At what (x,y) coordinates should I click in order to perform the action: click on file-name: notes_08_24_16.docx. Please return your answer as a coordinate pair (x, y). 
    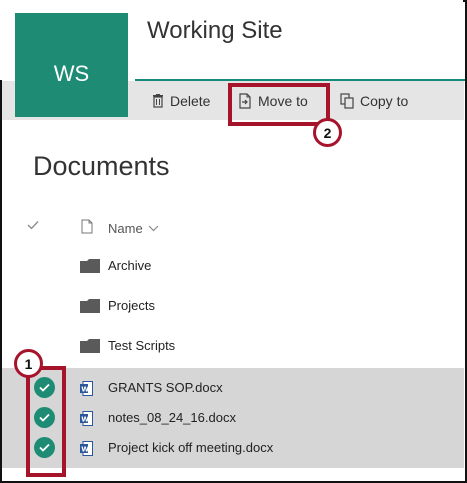
    Looking at the image, I should click on (172, 417).